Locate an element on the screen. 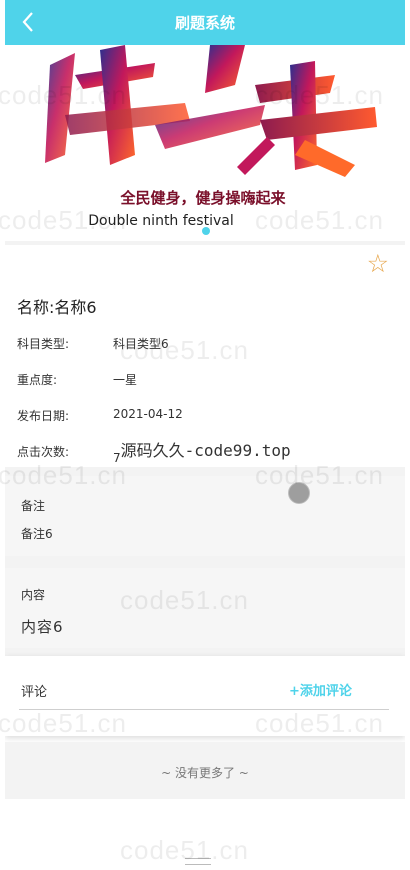  carousel-indicator is located at coordinates (206, 231).